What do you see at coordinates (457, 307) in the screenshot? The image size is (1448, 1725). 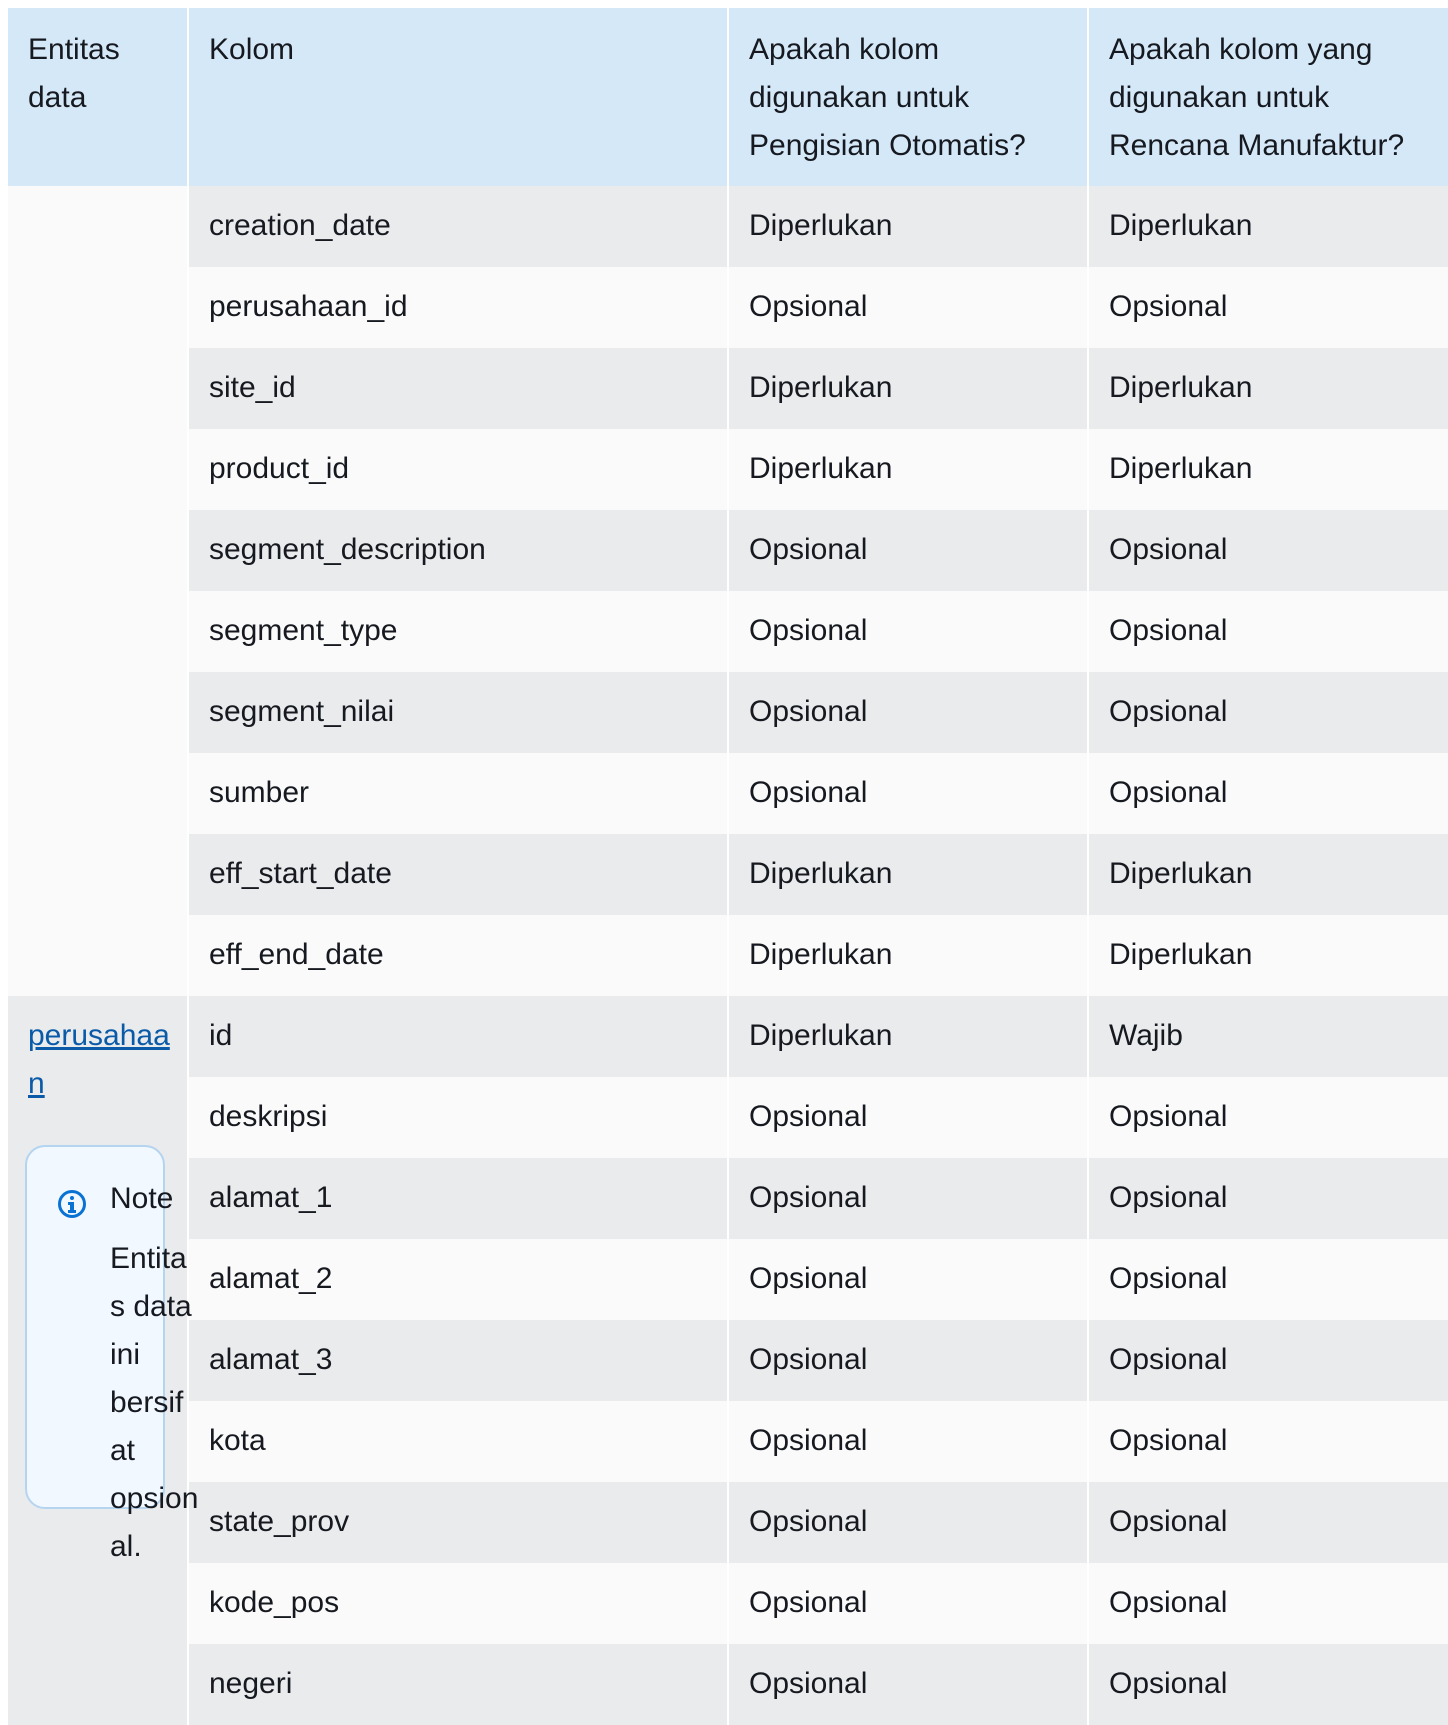 I see `column-name-cell: perusahaan_id` at bounding box center [457, 307].